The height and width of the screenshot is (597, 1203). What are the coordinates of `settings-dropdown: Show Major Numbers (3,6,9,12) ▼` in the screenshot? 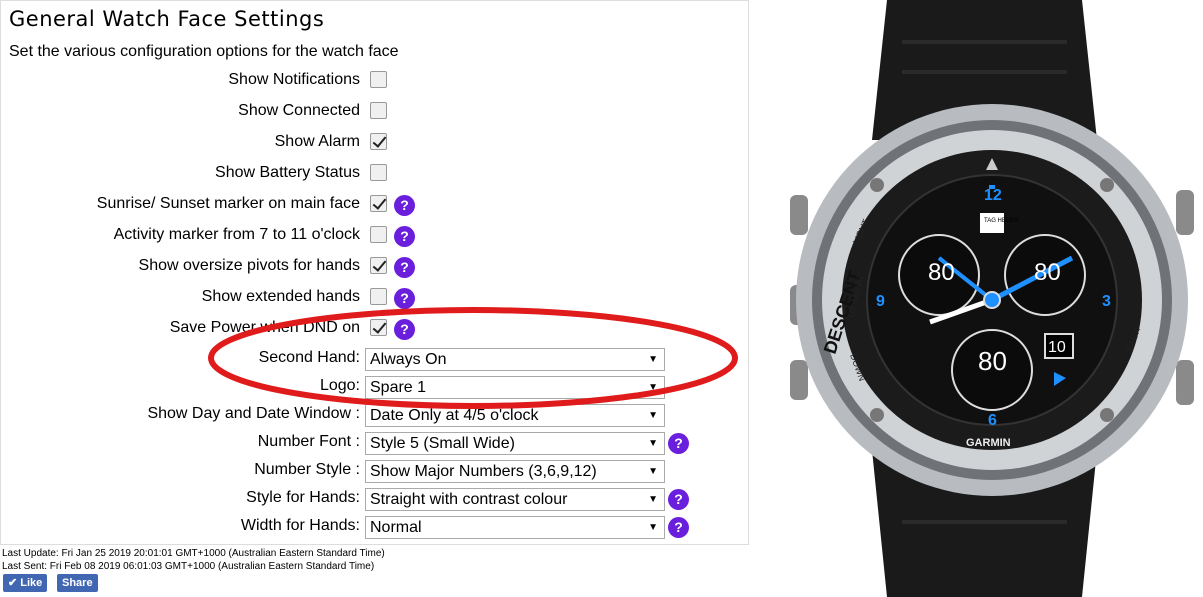 It's located at (515, 471).